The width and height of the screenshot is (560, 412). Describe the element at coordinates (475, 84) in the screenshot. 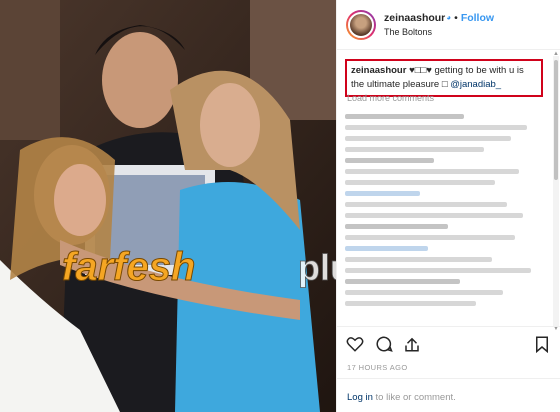

I see `caption-mention: @janadiab_` at that location.